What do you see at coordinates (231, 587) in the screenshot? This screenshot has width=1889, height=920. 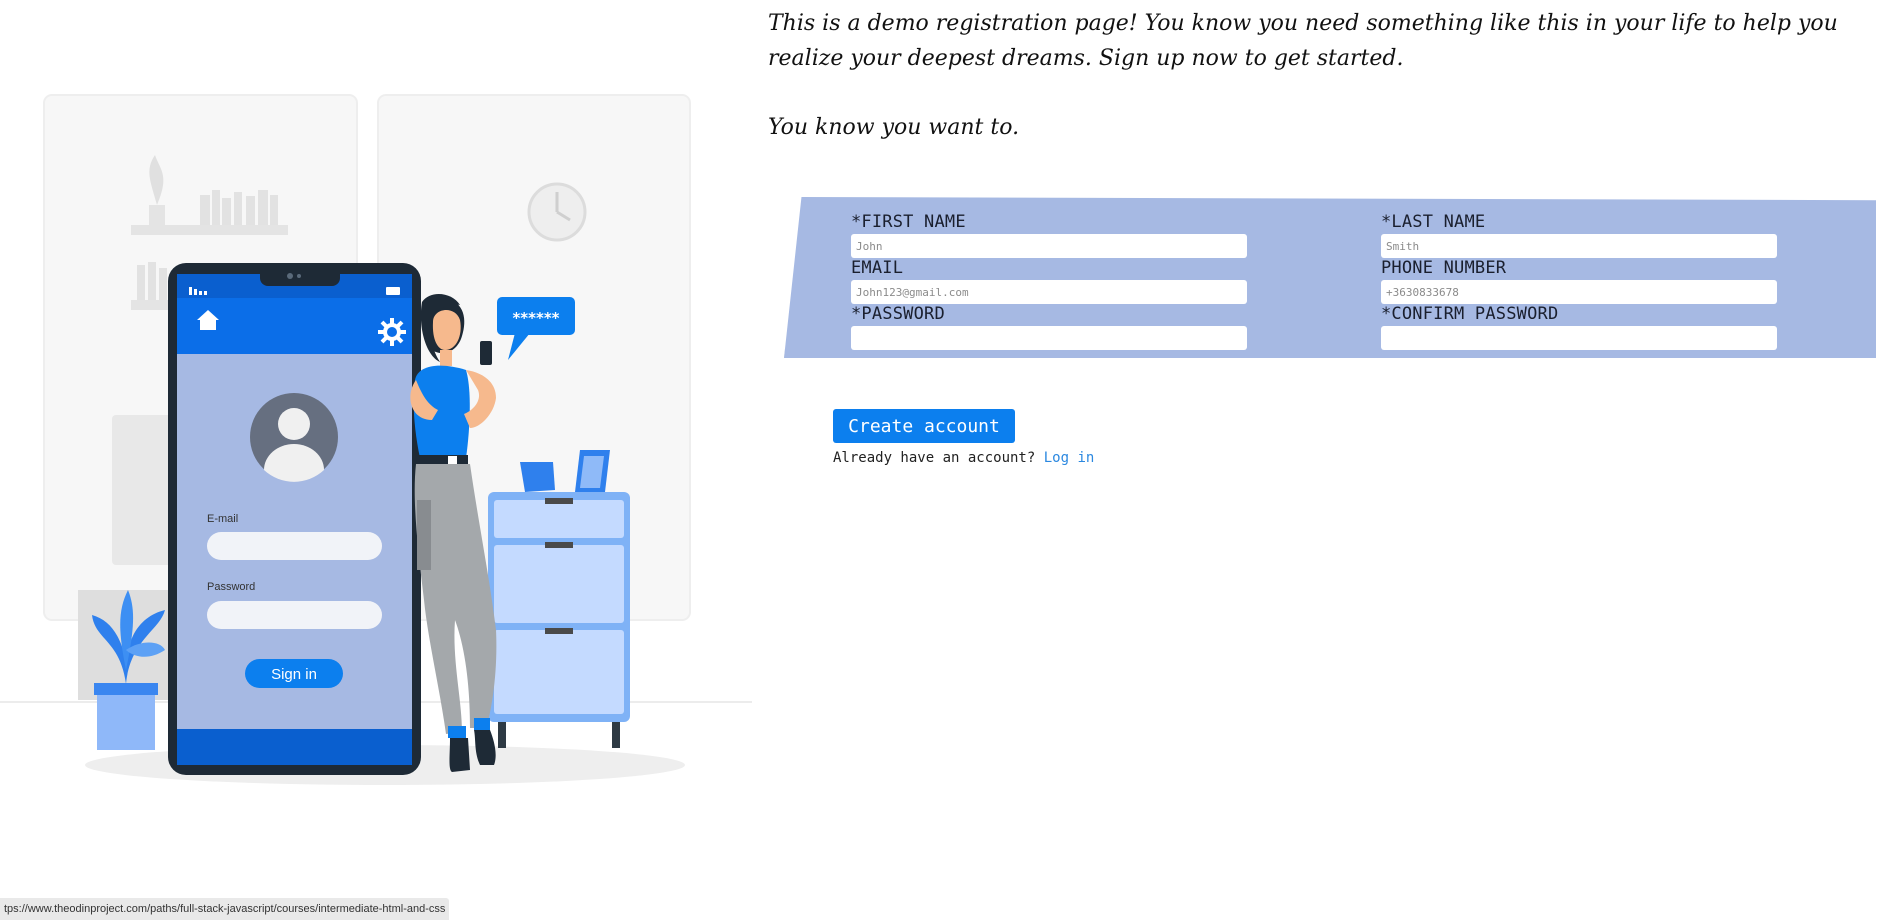 I see `phone-password-label: Password` at bounding box center [231, 587].